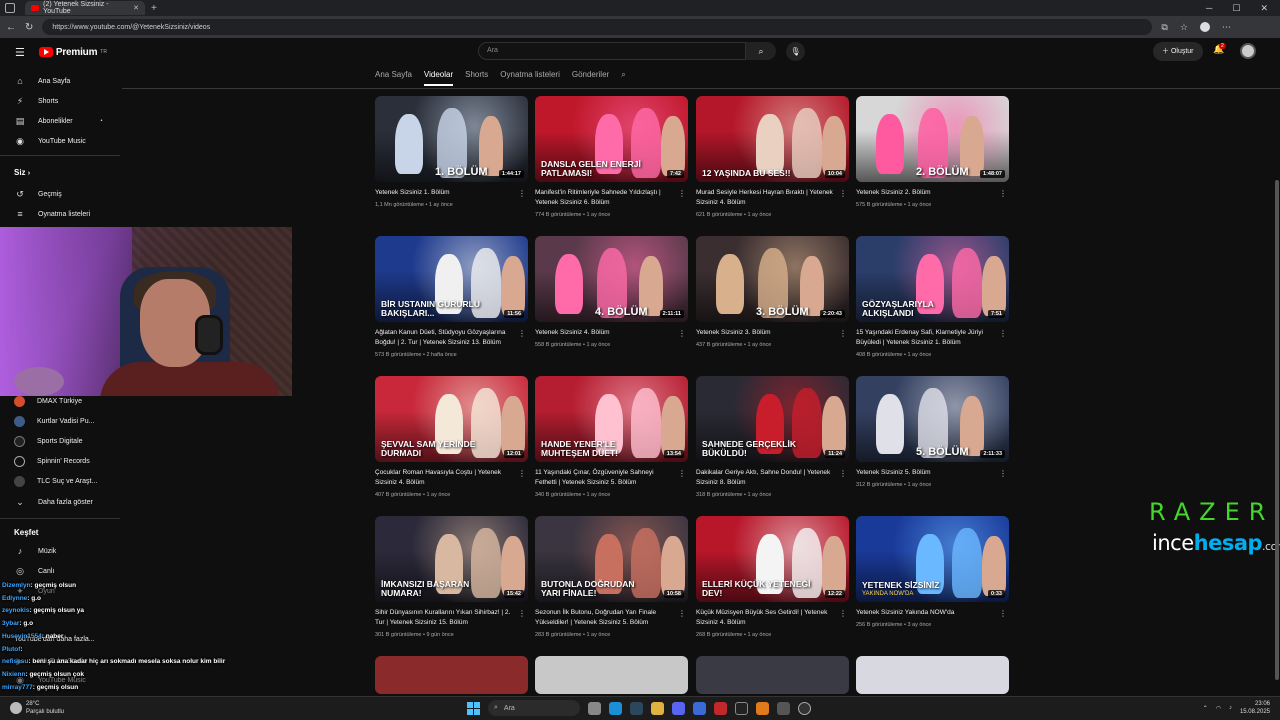  Describe the element at coordinates (72, 52) in the screenshot. I see `youtube-logo: Premium TR` at that location.